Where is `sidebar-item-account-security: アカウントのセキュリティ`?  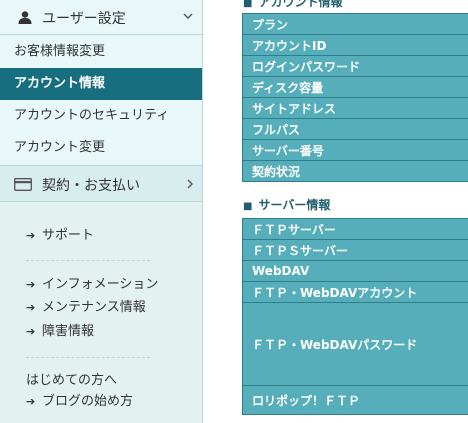 sidebar-item-account-security: アカウントのセキュリティ is located at coordinates (101, 116).